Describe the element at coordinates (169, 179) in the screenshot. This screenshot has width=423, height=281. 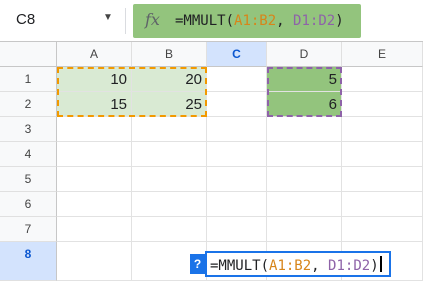
I see `cell-b5` at that location.